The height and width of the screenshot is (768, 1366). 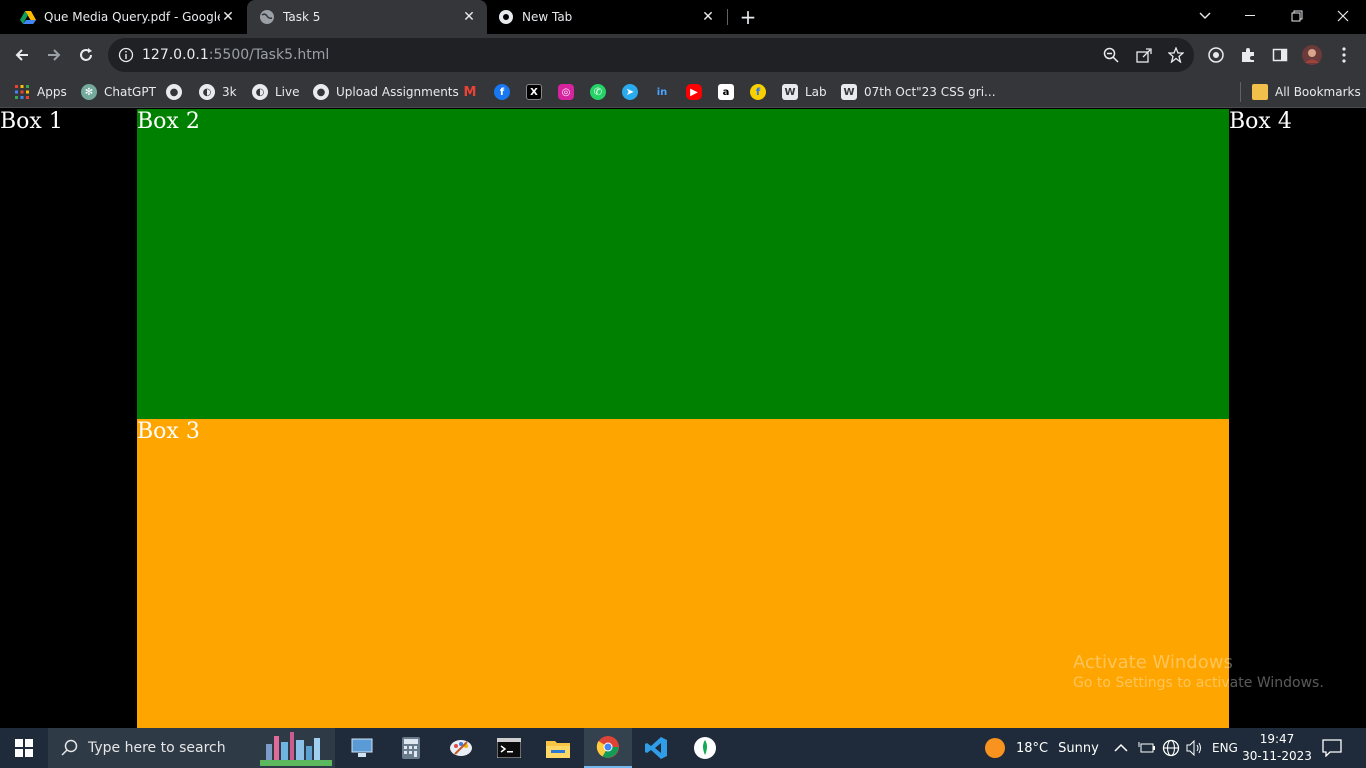 What do you see at coordinates (1297, 16) in the screenshot?
I see `restore-button` at bounding box center [1297, 16].